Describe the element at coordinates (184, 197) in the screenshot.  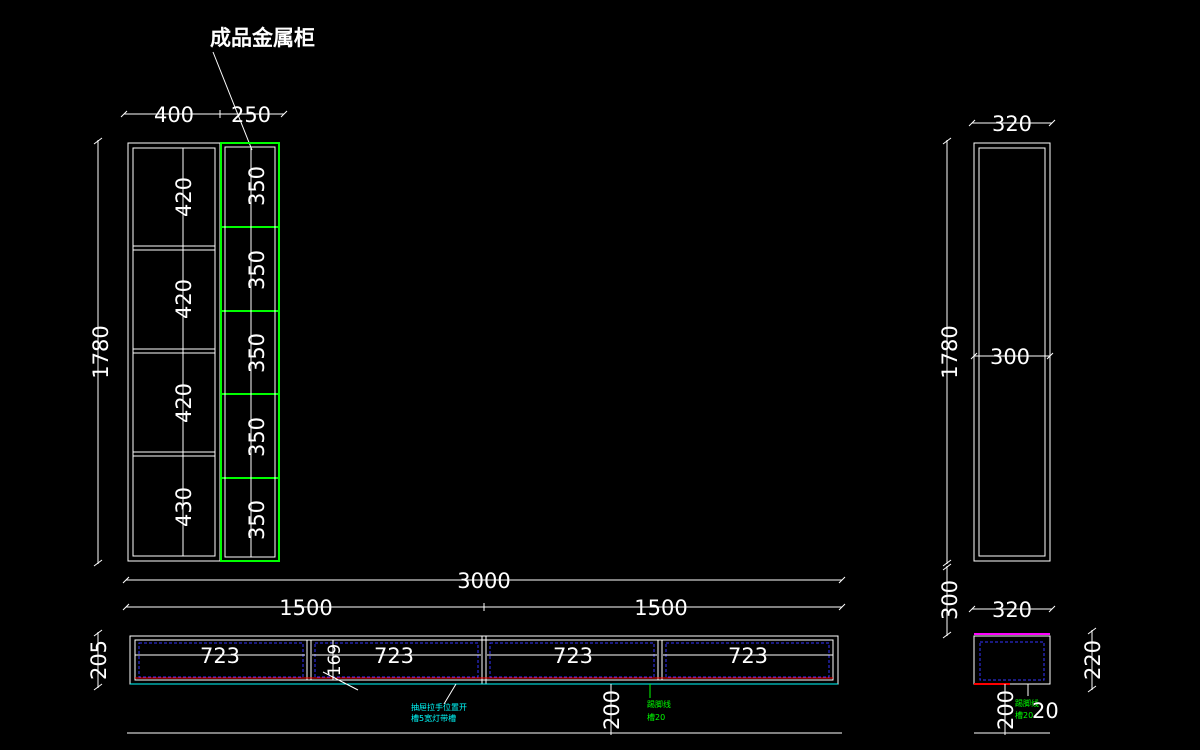
I see `dim-left-bay-1: 420` at that location.